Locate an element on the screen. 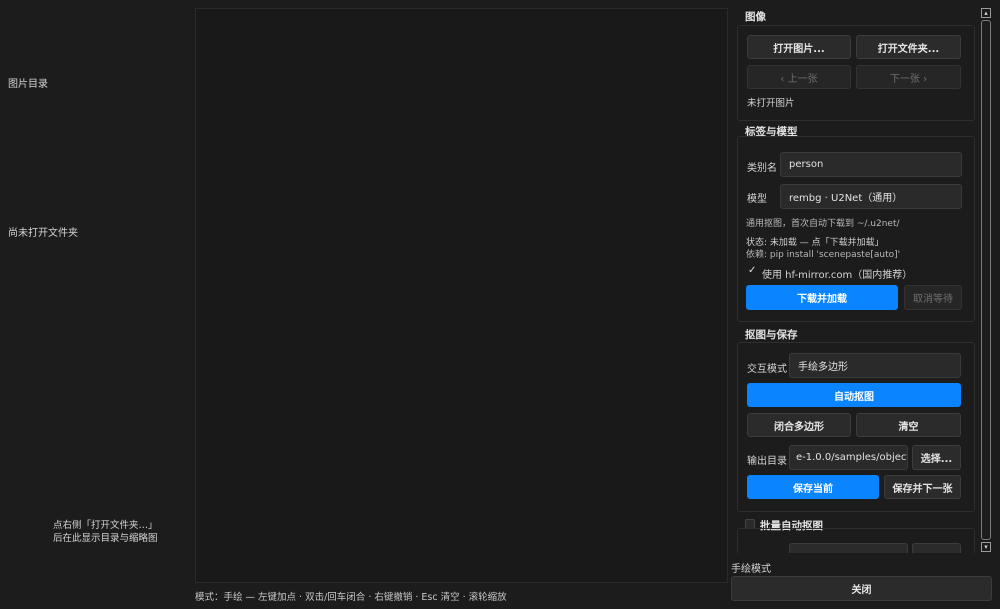 This screenshot has height=609, width=1000. dir-label: 图片目录 is located at coordinates (28, 84).